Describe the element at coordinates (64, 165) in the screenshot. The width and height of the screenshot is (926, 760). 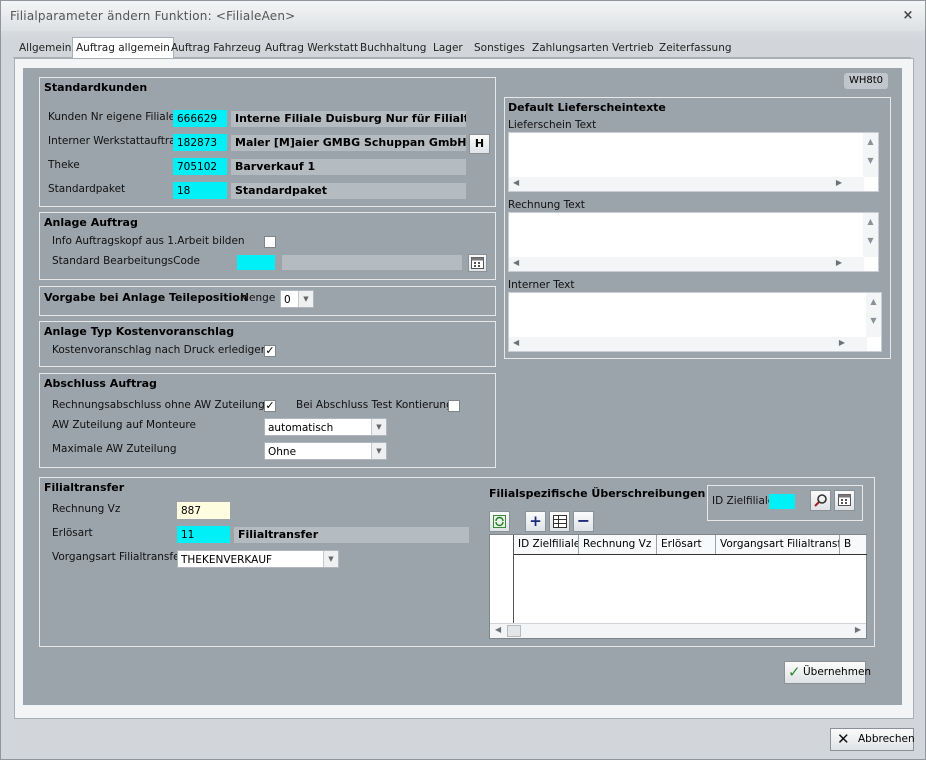
I see `label-theke: Theke` at that location.